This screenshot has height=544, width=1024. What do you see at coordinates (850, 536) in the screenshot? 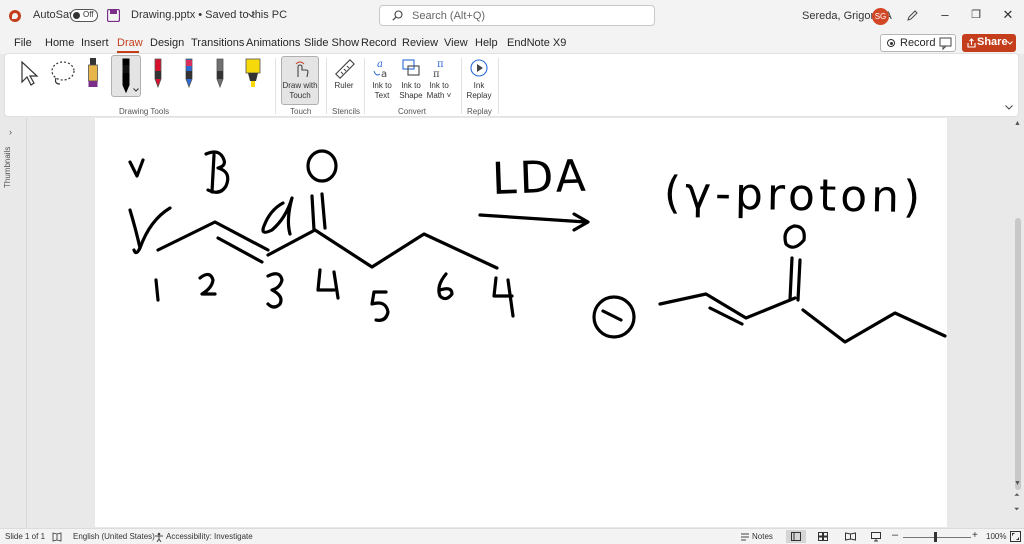
I see `reading-view-icon` at bounding box center [850, 536].